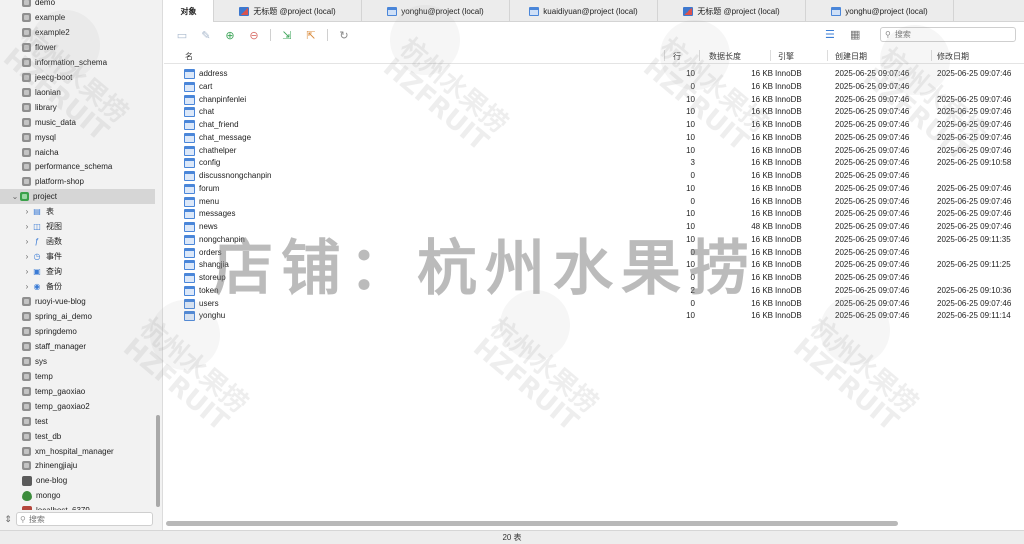 Image resolution: width=1024 pixels, height=544 pixels. Describe the element at coordinates (594, 278) in the screenshot. I see `table-row: storeup 0 16 KB InnoDB 2025-06-25 09:07:46` at that location.